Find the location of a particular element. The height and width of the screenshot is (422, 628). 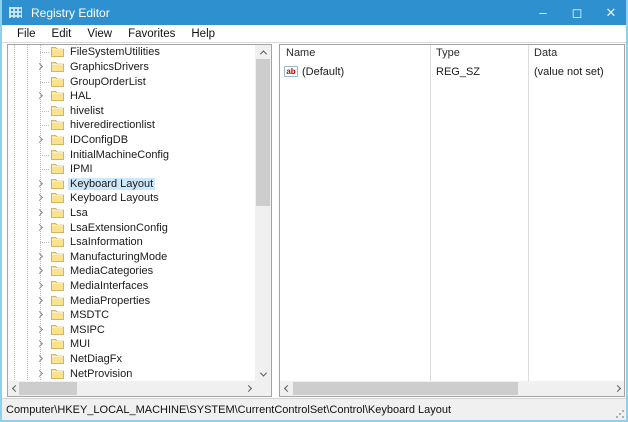

tree-item-label: Keyboard Layout is located at coordinates (112, 183).